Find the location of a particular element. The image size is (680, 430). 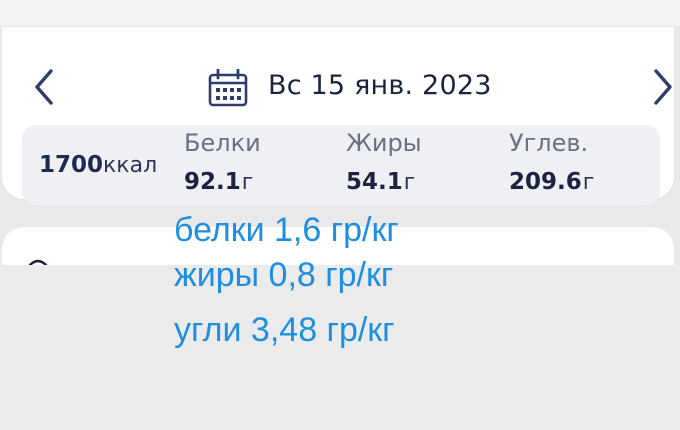

next-day-button is located at coordinates (663, 87).